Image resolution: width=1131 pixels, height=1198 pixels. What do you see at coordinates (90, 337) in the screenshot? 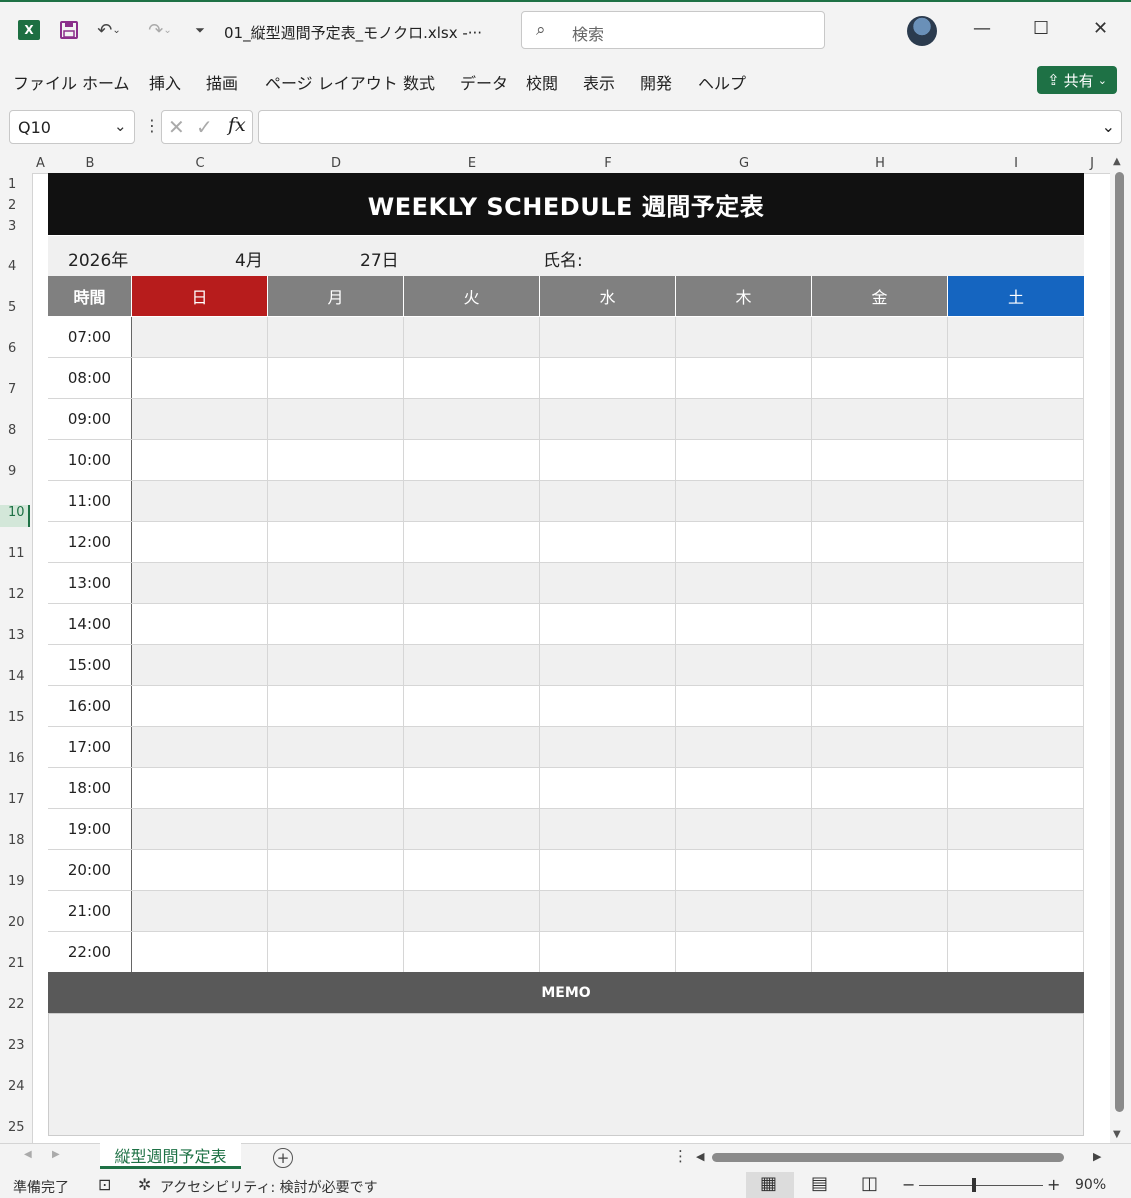
I see `time-label: 07:00` at bounding box center [90, 337].